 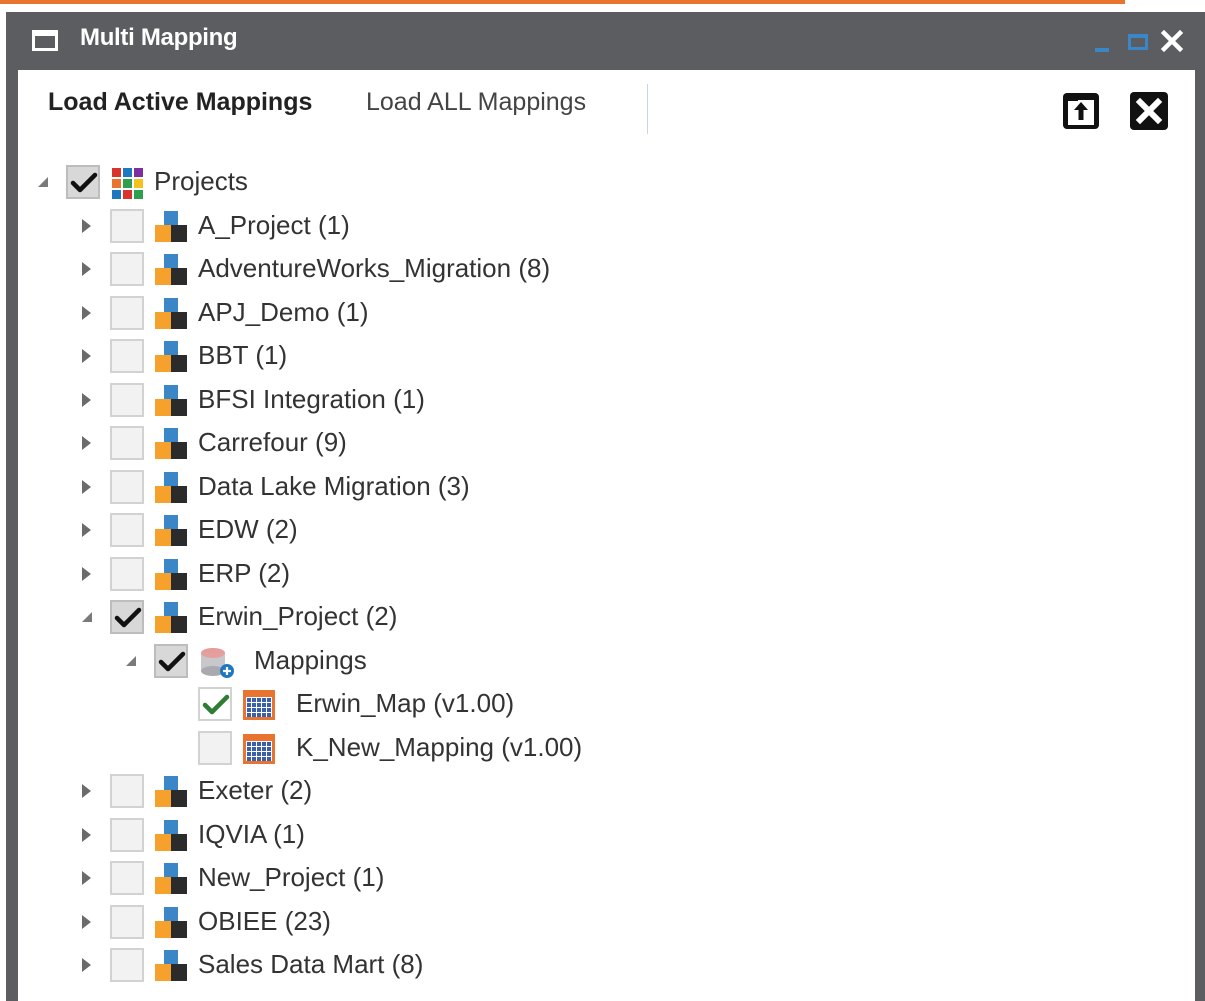 I want to click on tree-node-label: AdventureWorks_Migration (8), so click(x=374, y=268).